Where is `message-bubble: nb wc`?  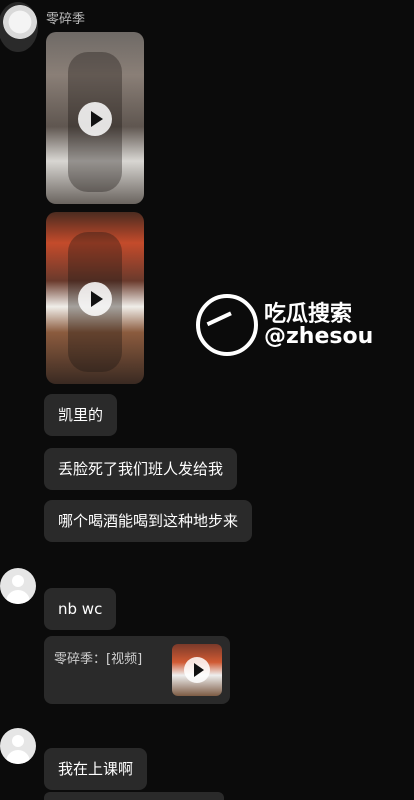
message-bubble: nb wc is located at coordinates (80, 609).